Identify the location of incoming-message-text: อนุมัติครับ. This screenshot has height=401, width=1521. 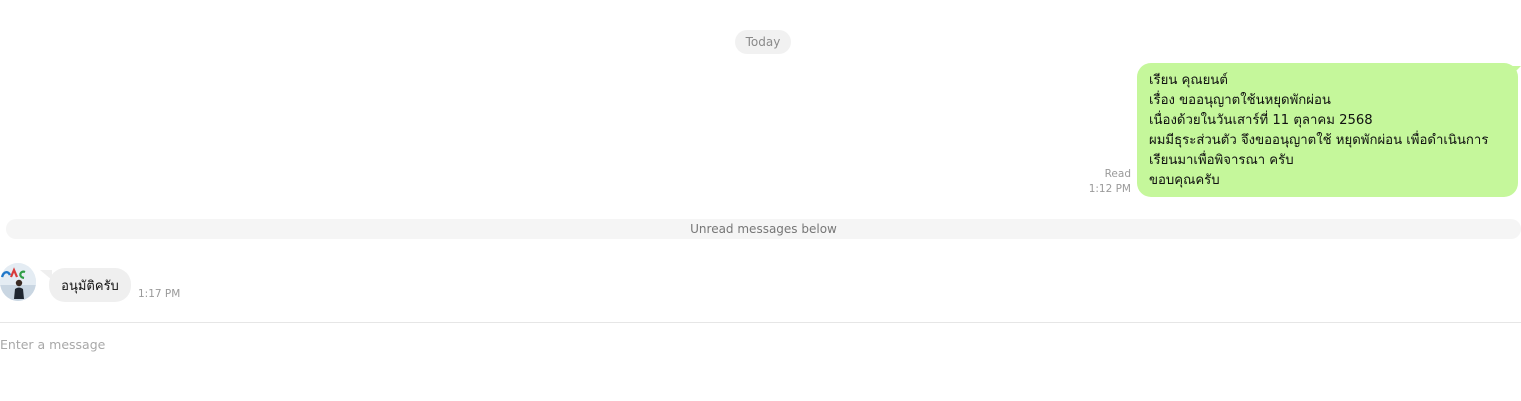
(90, 286).